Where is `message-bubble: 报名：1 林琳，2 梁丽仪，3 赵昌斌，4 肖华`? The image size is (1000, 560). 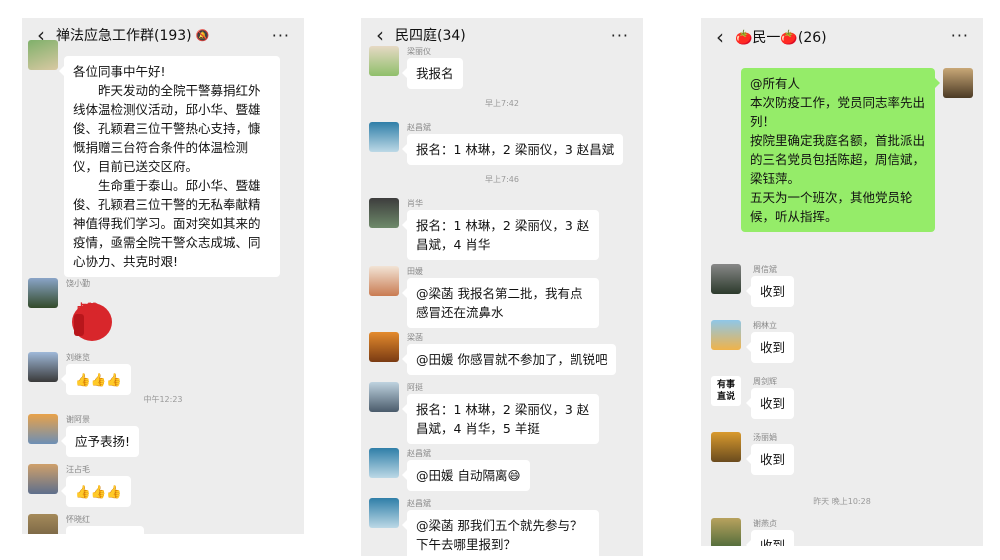 message-bubble: 报名：1 林琳，2 梁丽仪，3 赵昌斌，4 肖华 is located at coordinates (500, 235).